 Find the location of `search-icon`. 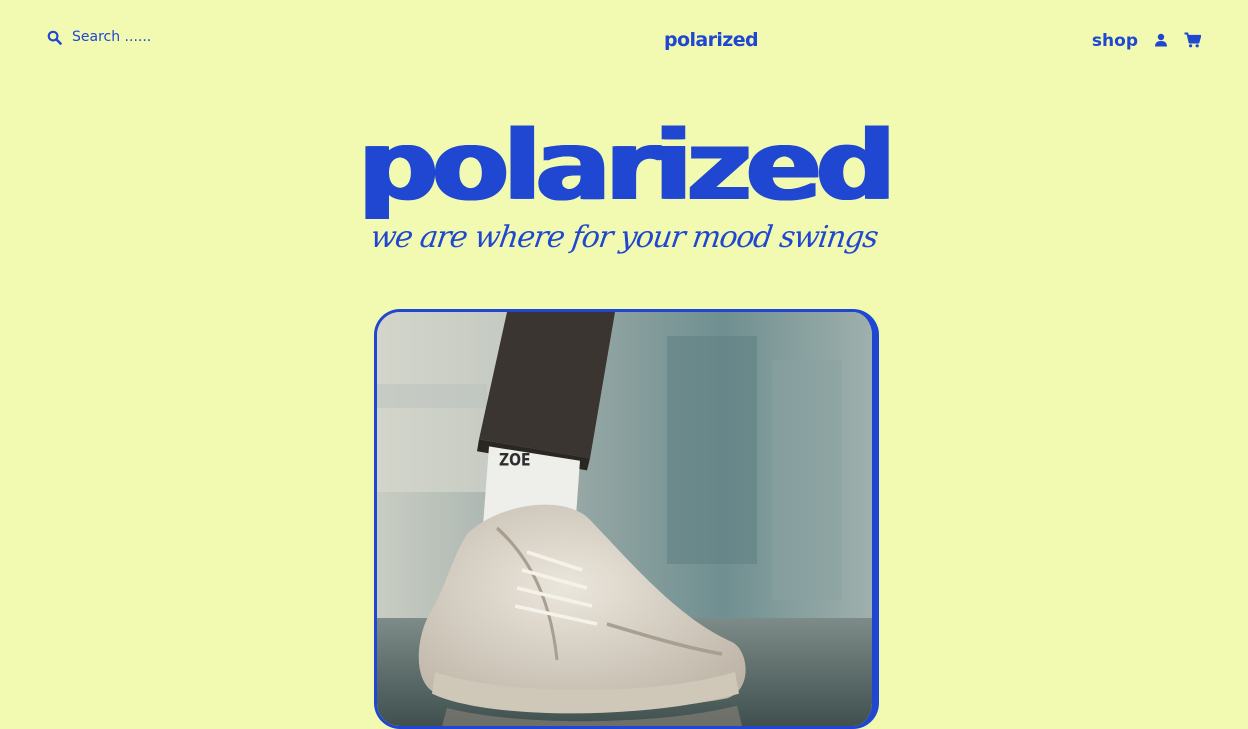

search-icon is located at coordinates (54, 37).